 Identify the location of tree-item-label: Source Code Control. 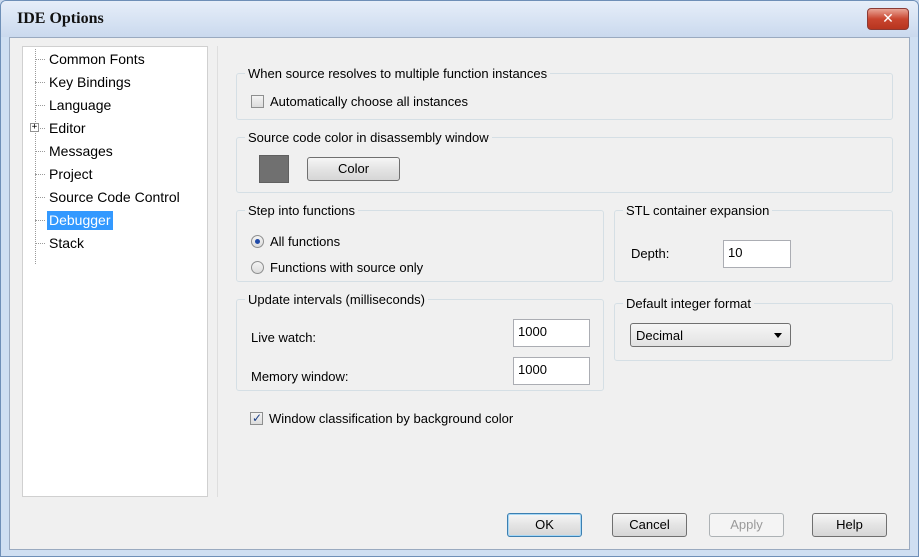
(114, 197).